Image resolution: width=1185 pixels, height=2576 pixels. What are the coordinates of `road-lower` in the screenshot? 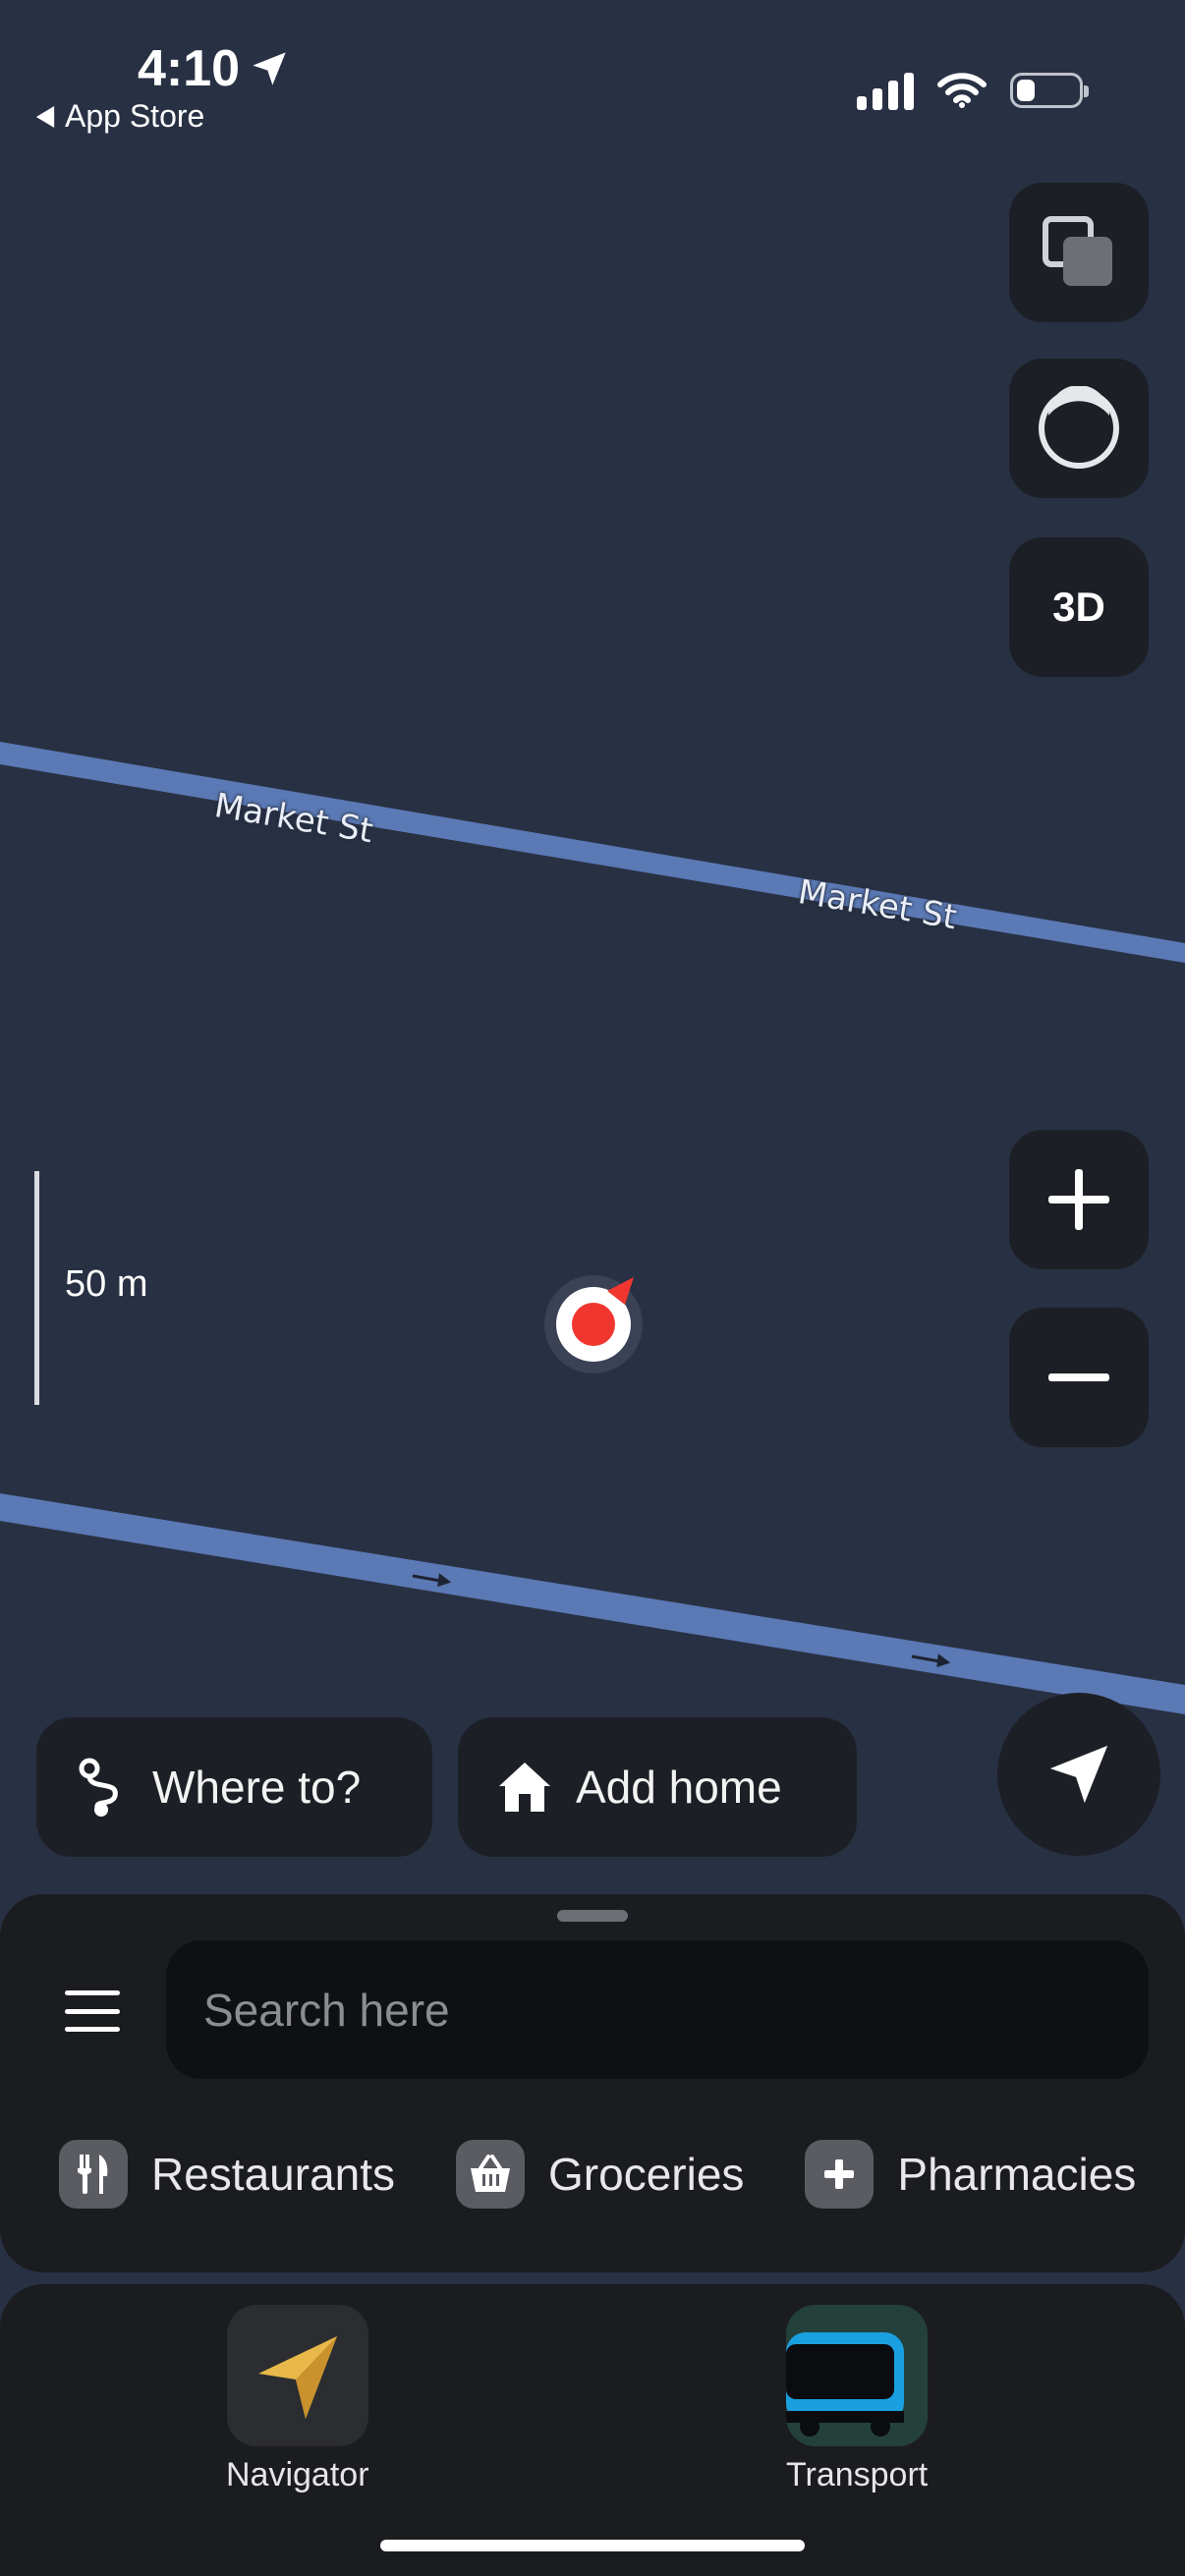 It's located at (592, 1603).